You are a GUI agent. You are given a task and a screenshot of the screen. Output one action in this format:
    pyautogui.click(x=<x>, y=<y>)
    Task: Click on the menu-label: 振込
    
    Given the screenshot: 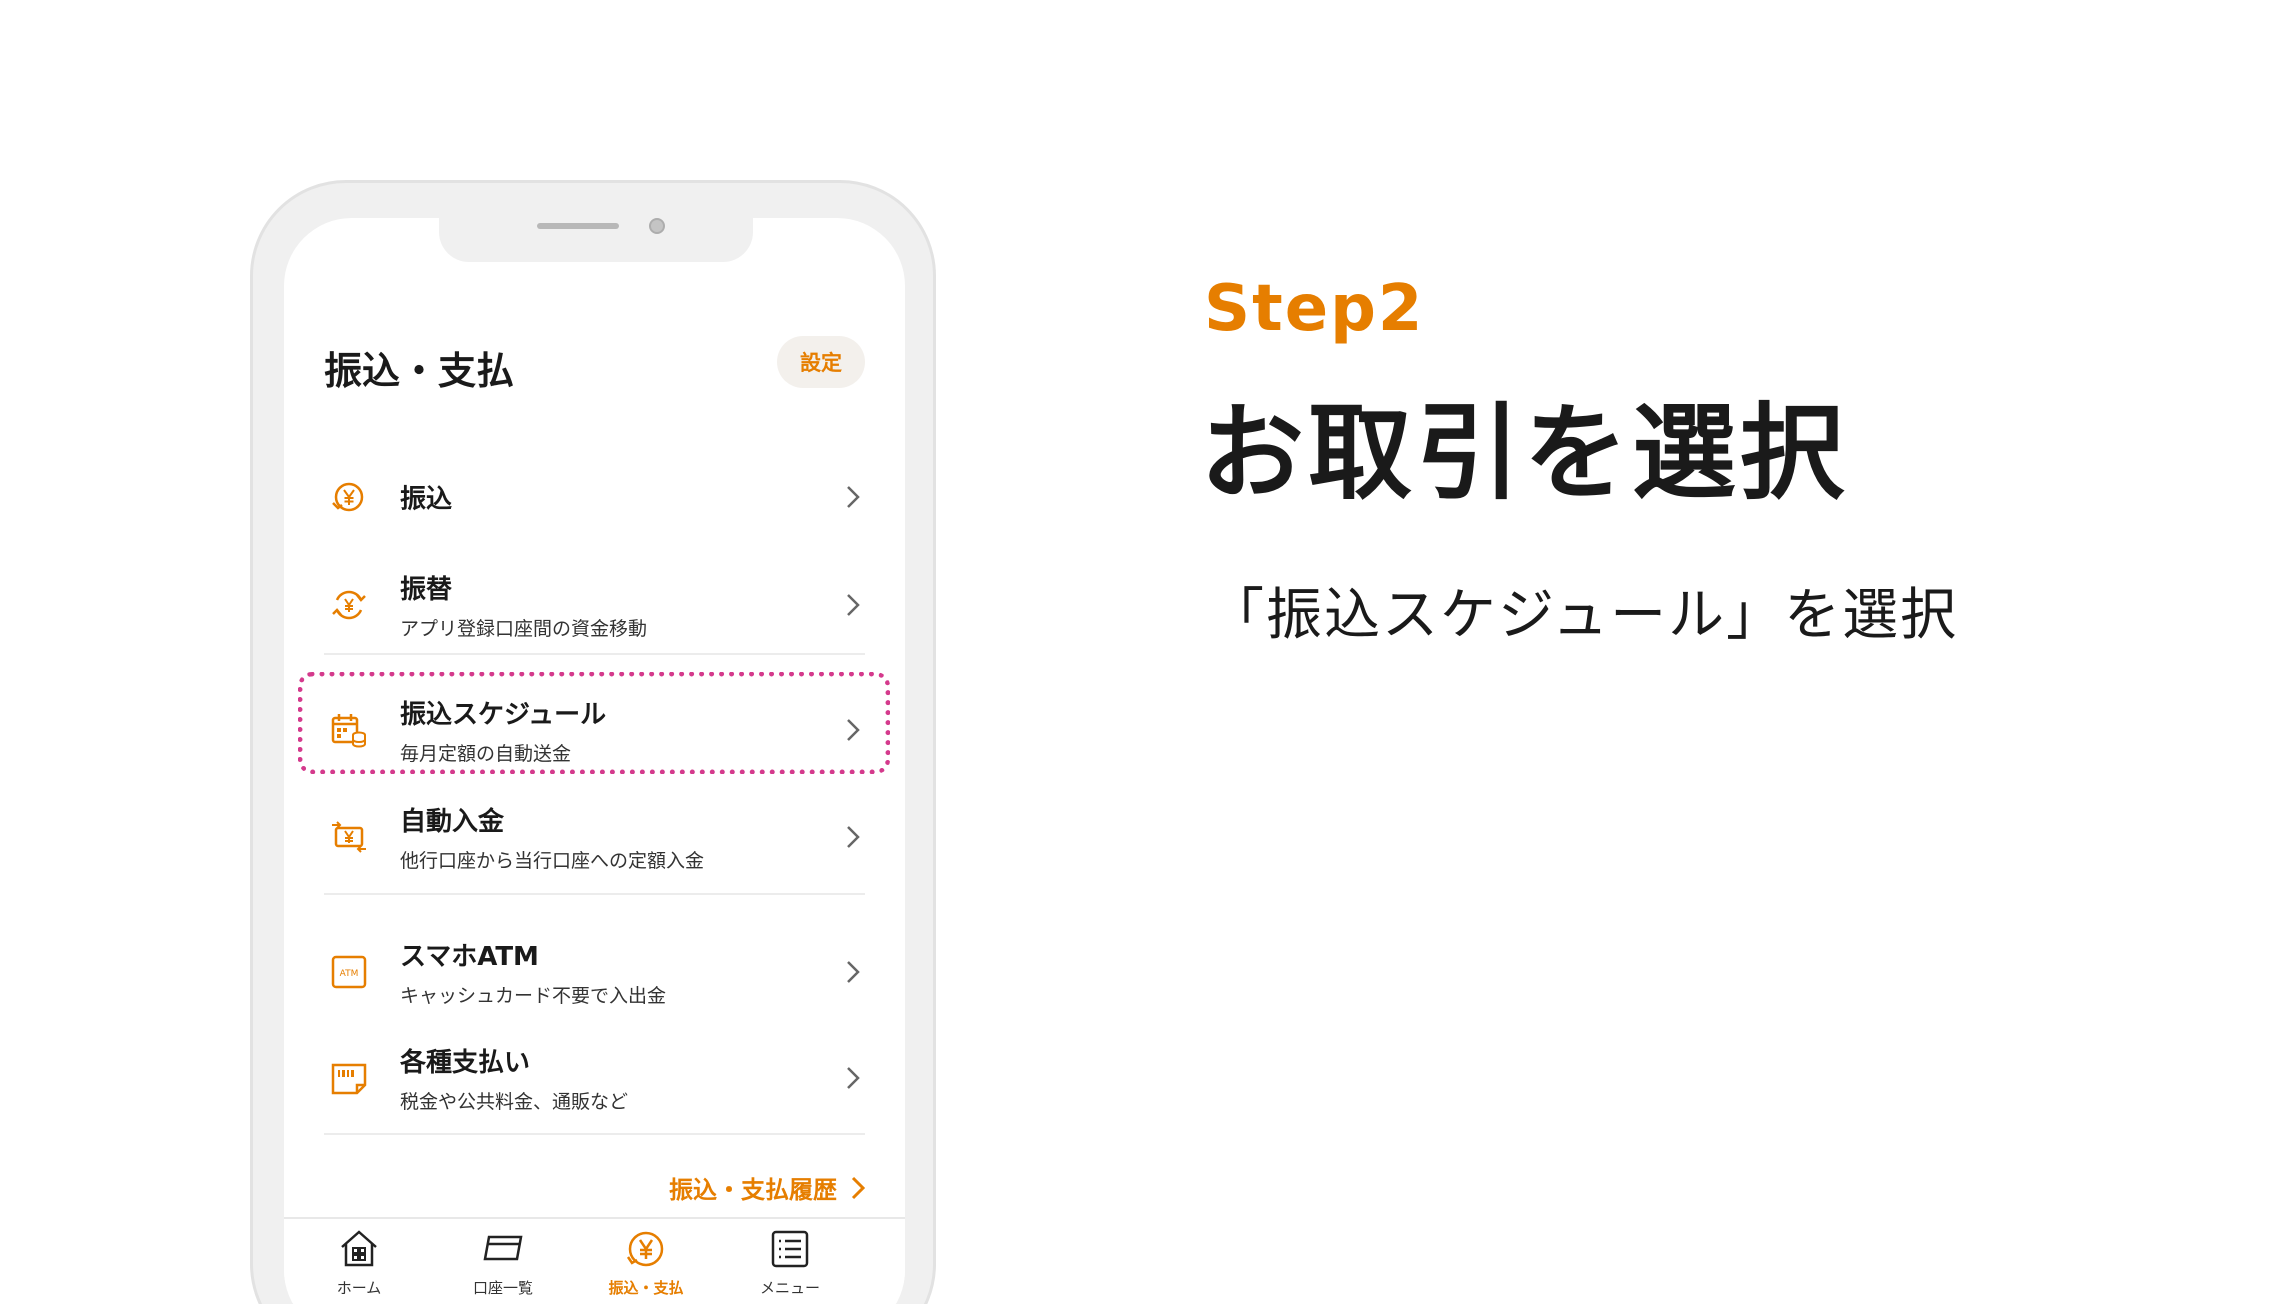 What is the action you would take?
    pyautogui.click(x=426, y=499)
    